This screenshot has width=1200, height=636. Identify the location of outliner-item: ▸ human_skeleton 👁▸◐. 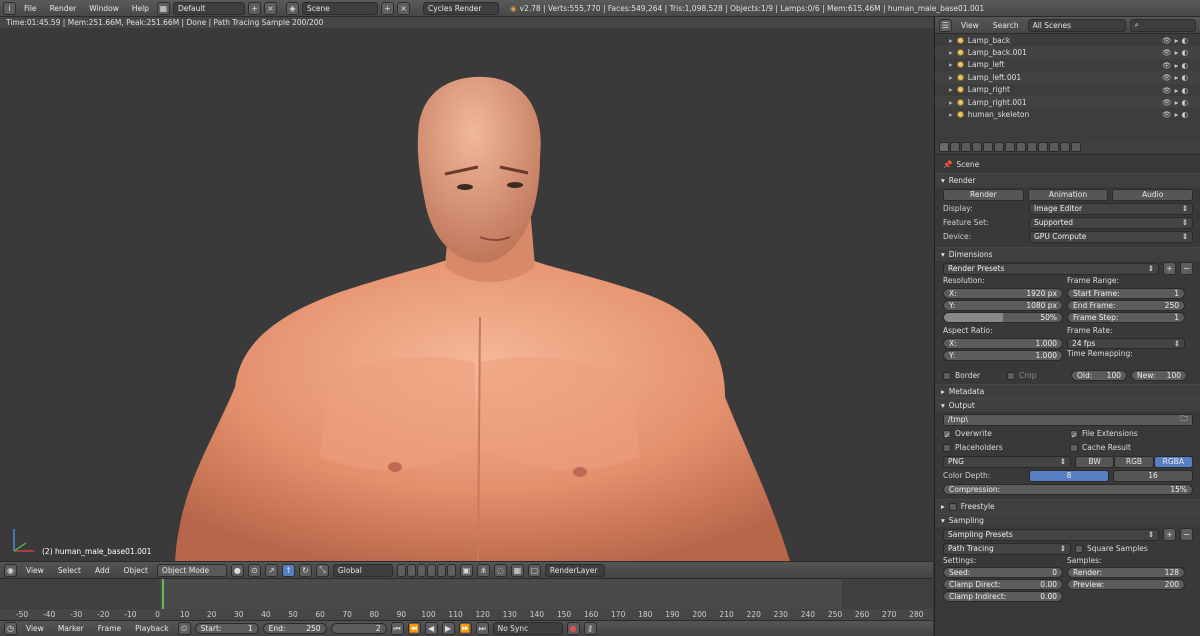
(1067, 114).